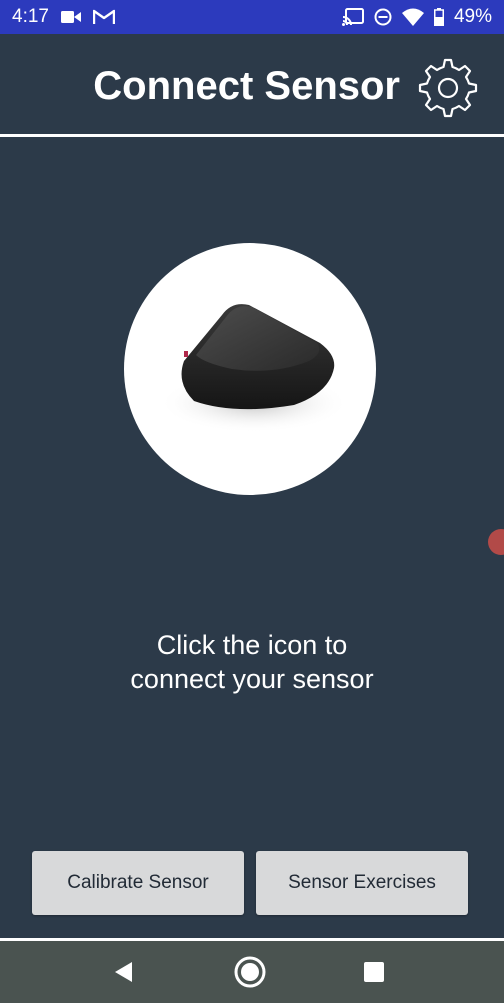 This screenshot has width=504, height=1003. I want to click on status-time: 4:17, so click(30, 16).